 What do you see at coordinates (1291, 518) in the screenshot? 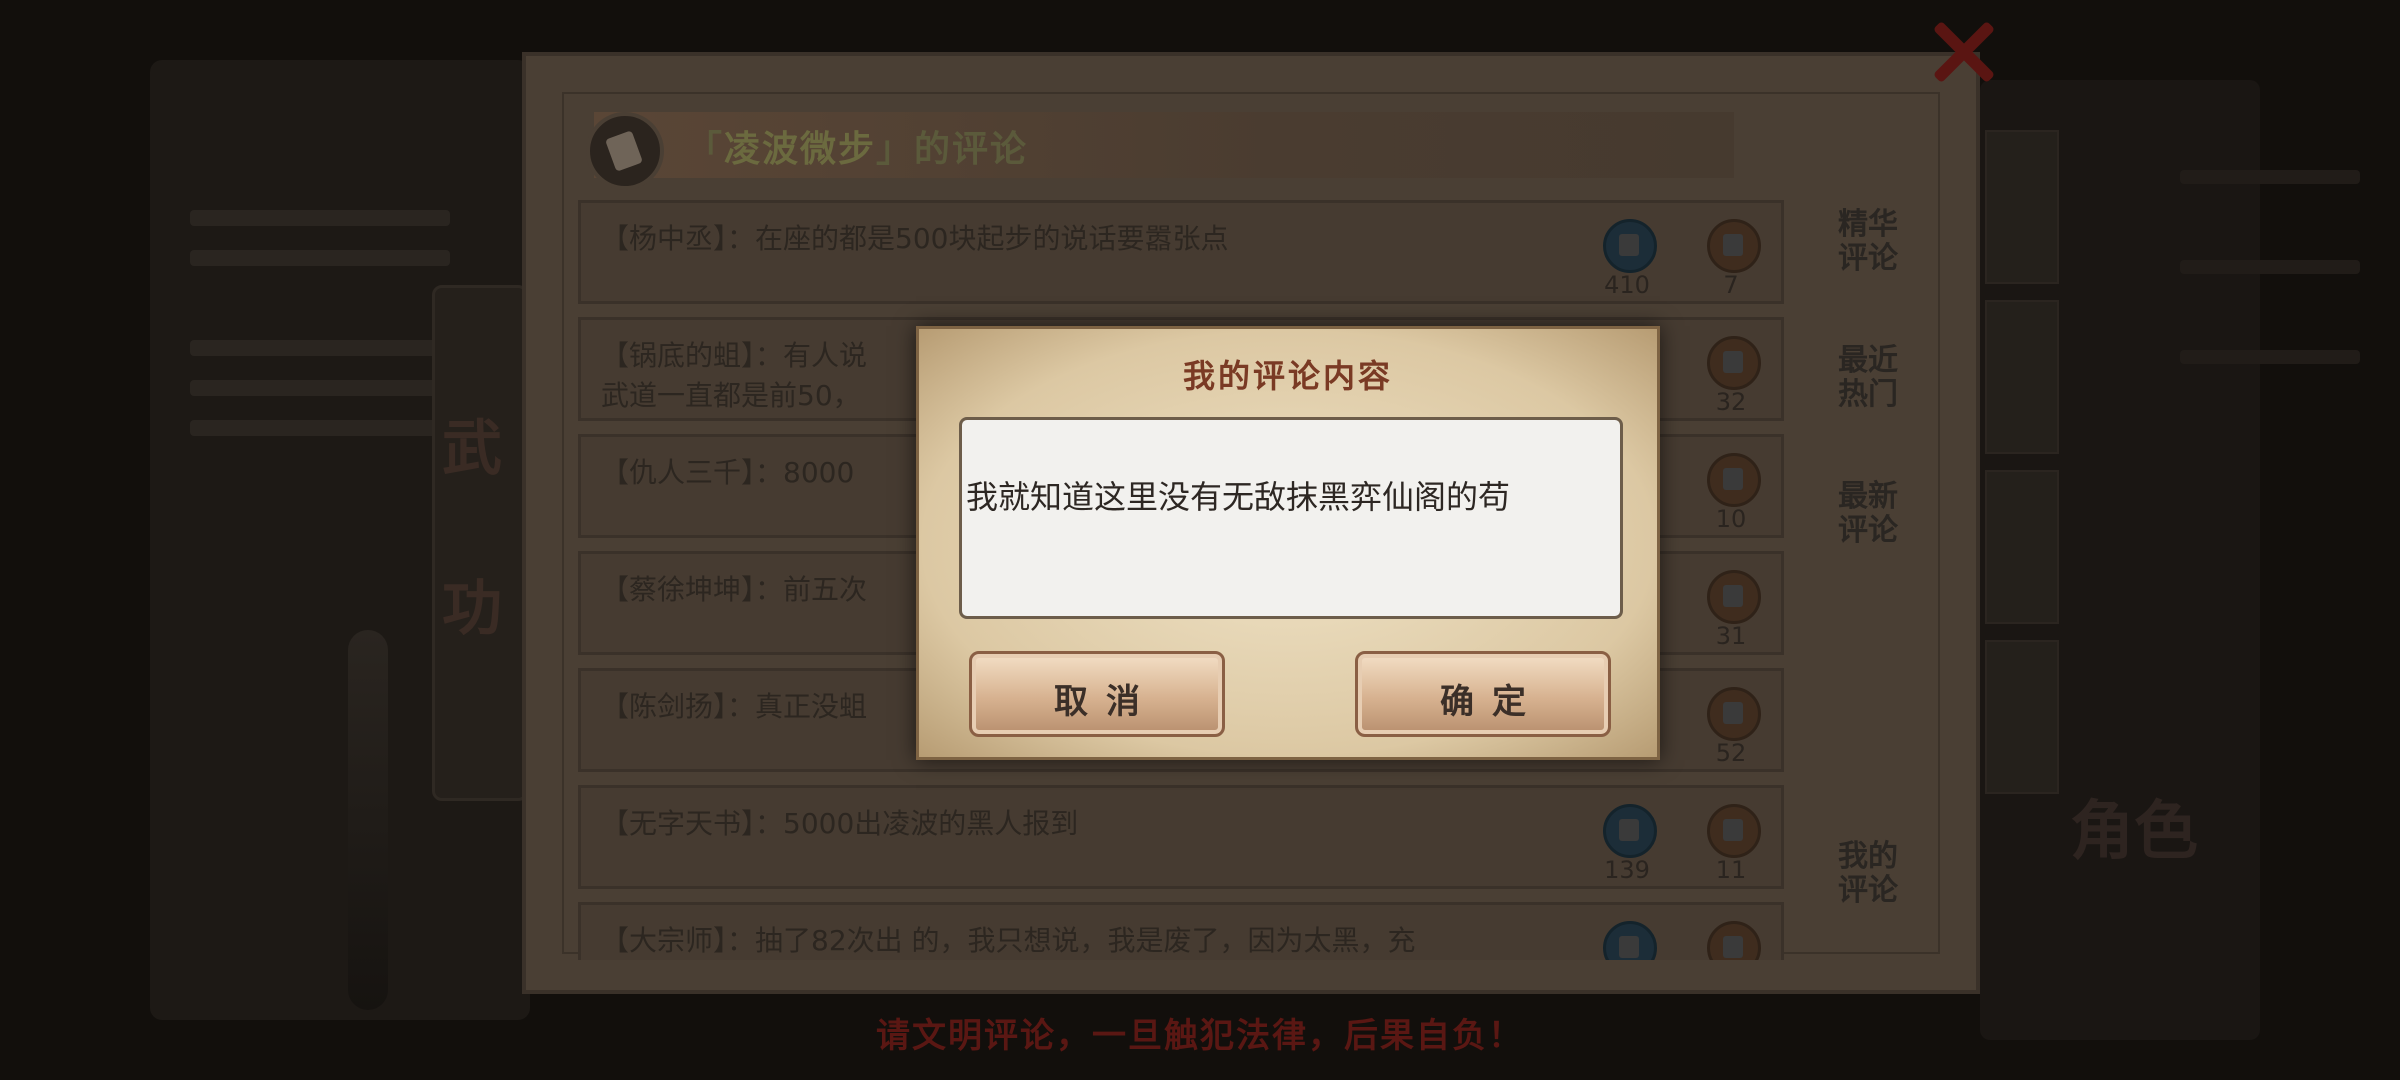
I see `comment-input: 我就知道这里没有无敌抹黑弈仙阁的苟` at bounding box center [1291, 518].